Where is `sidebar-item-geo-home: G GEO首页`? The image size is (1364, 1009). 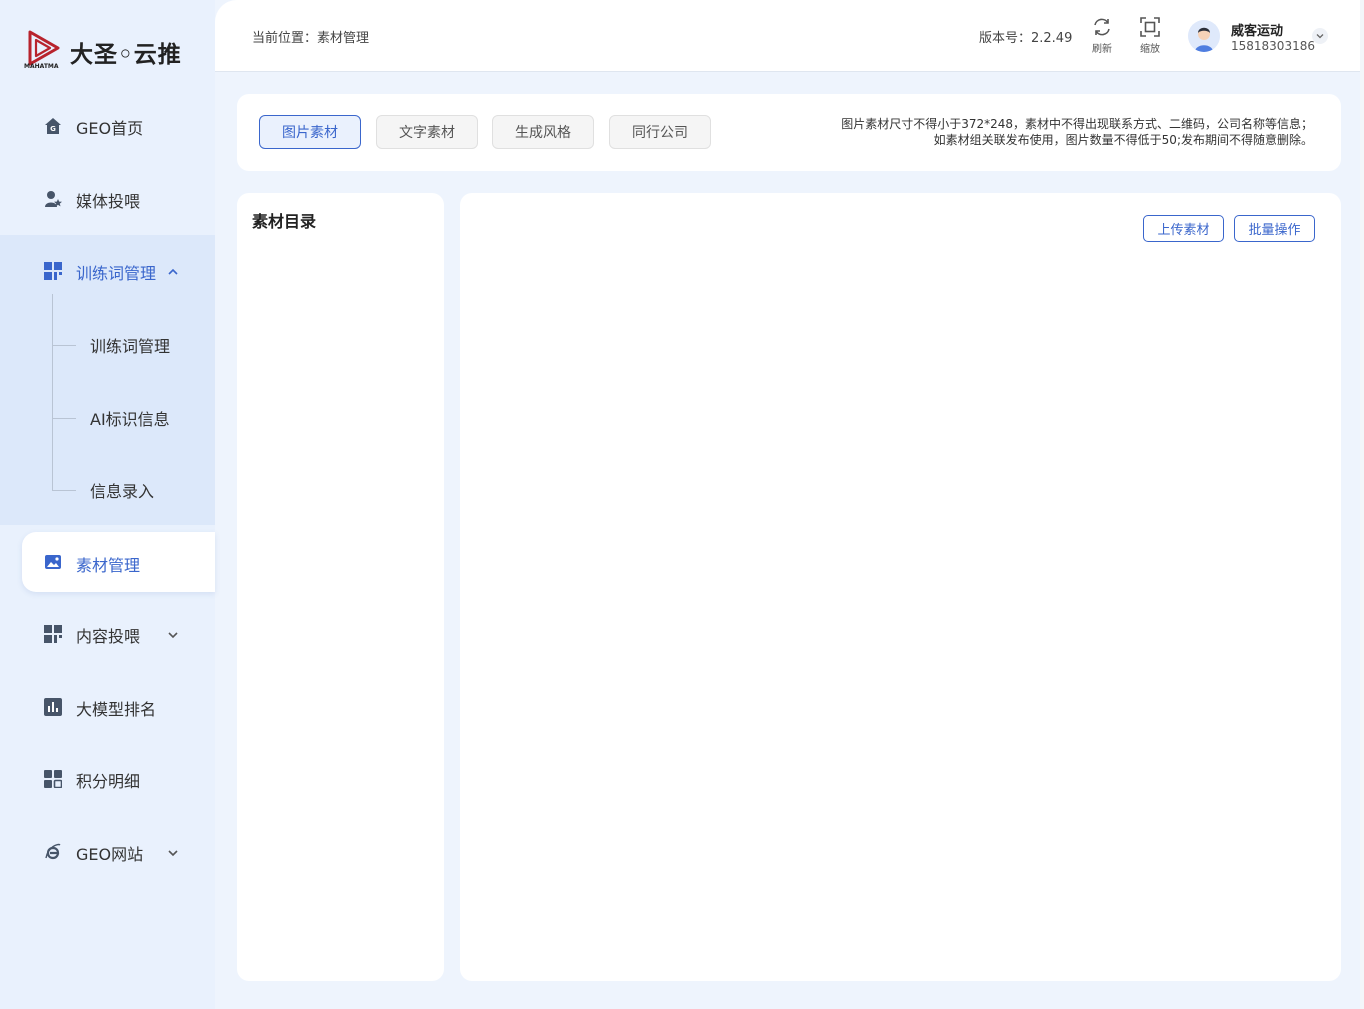
sidebar-item-geo-home: G GEO首页 is located at coordinates (107, 127).